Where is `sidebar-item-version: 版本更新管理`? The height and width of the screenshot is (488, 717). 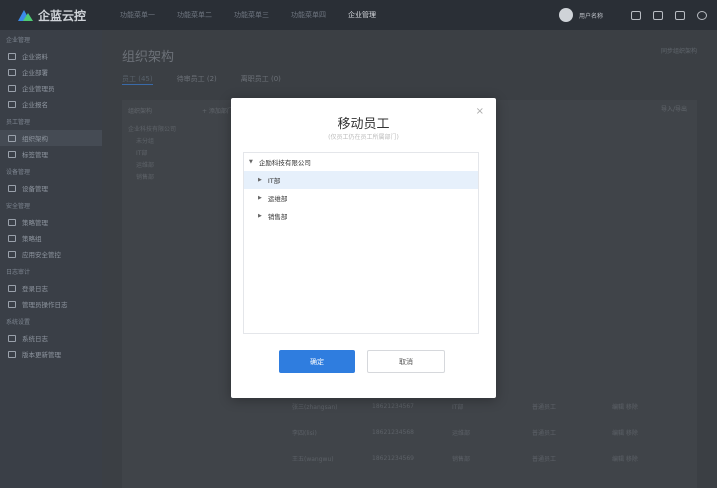 sidebar-item-version: 版本更新管理 is located at coordinates (51, 354).